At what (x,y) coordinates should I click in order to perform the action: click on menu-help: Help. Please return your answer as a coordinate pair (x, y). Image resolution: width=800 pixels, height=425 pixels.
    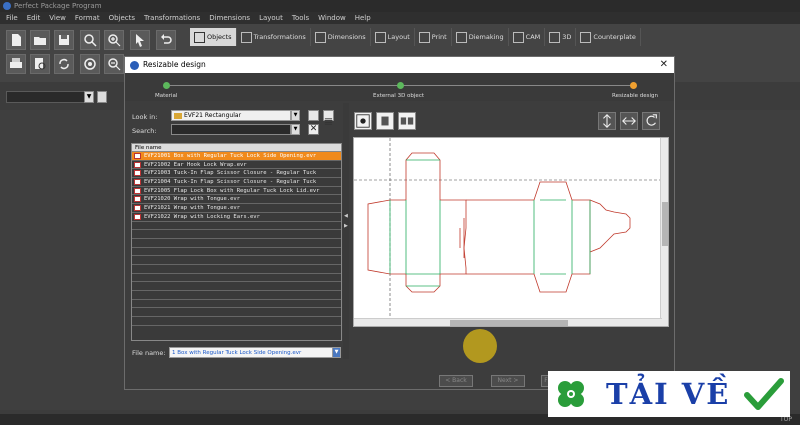
    Looking at the image, I should click on (363, 18).